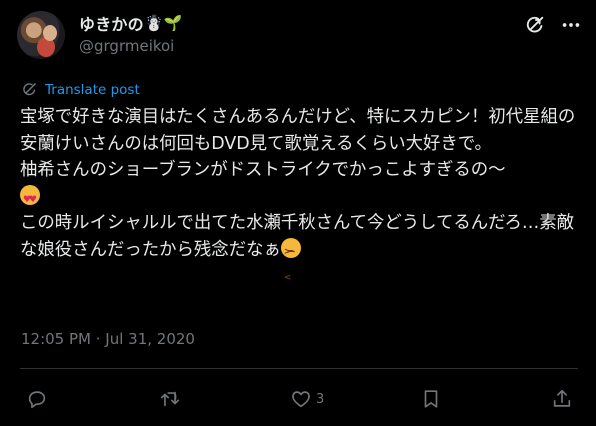 The height and width of the screenshot is (426, 596). I want to click on display-name: ゆきかの, so click(111, 23).